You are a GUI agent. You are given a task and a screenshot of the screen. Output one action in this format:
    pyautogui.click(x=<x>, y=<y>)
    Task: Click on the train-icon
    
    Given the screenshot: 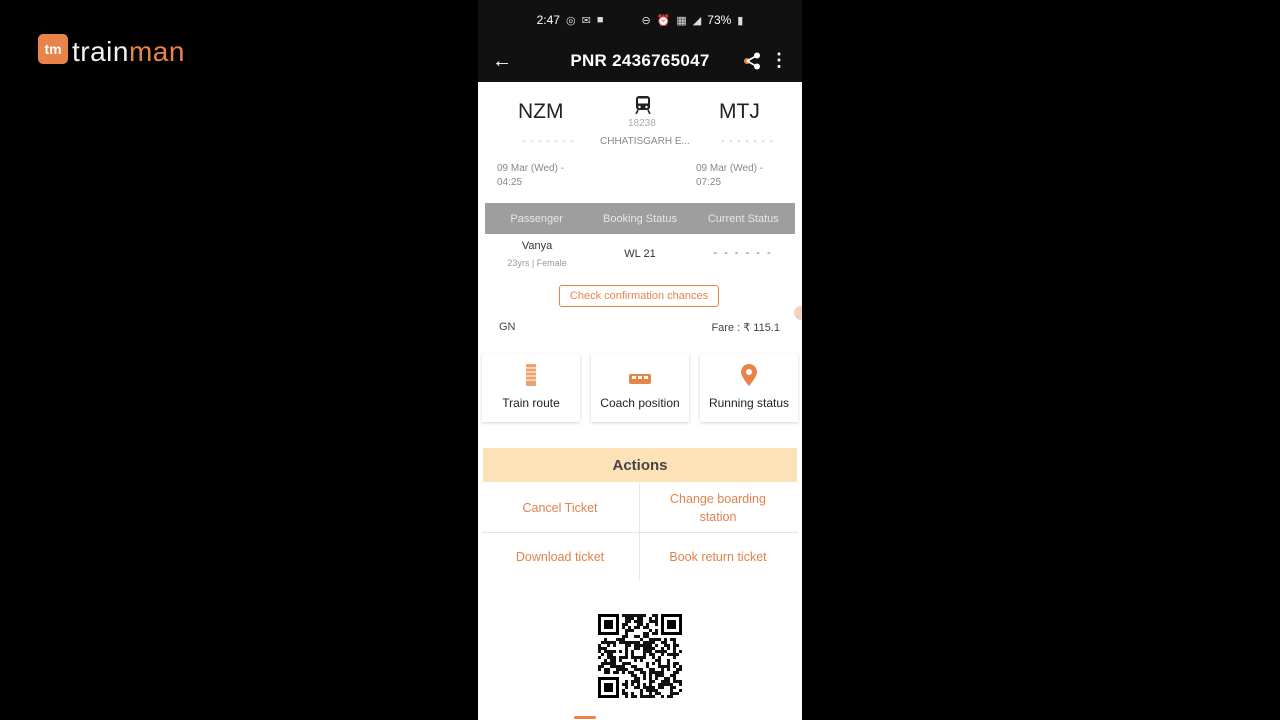 What is the action you would take?
    pyautogui.click(x=643, y=105)
    